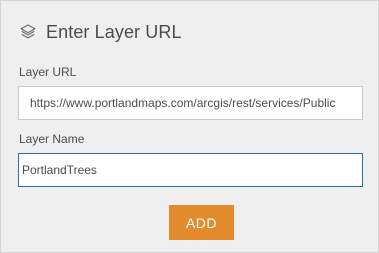 This screenshot has height=253, width=379. I want to click on layers-icon, so click(28, 32).